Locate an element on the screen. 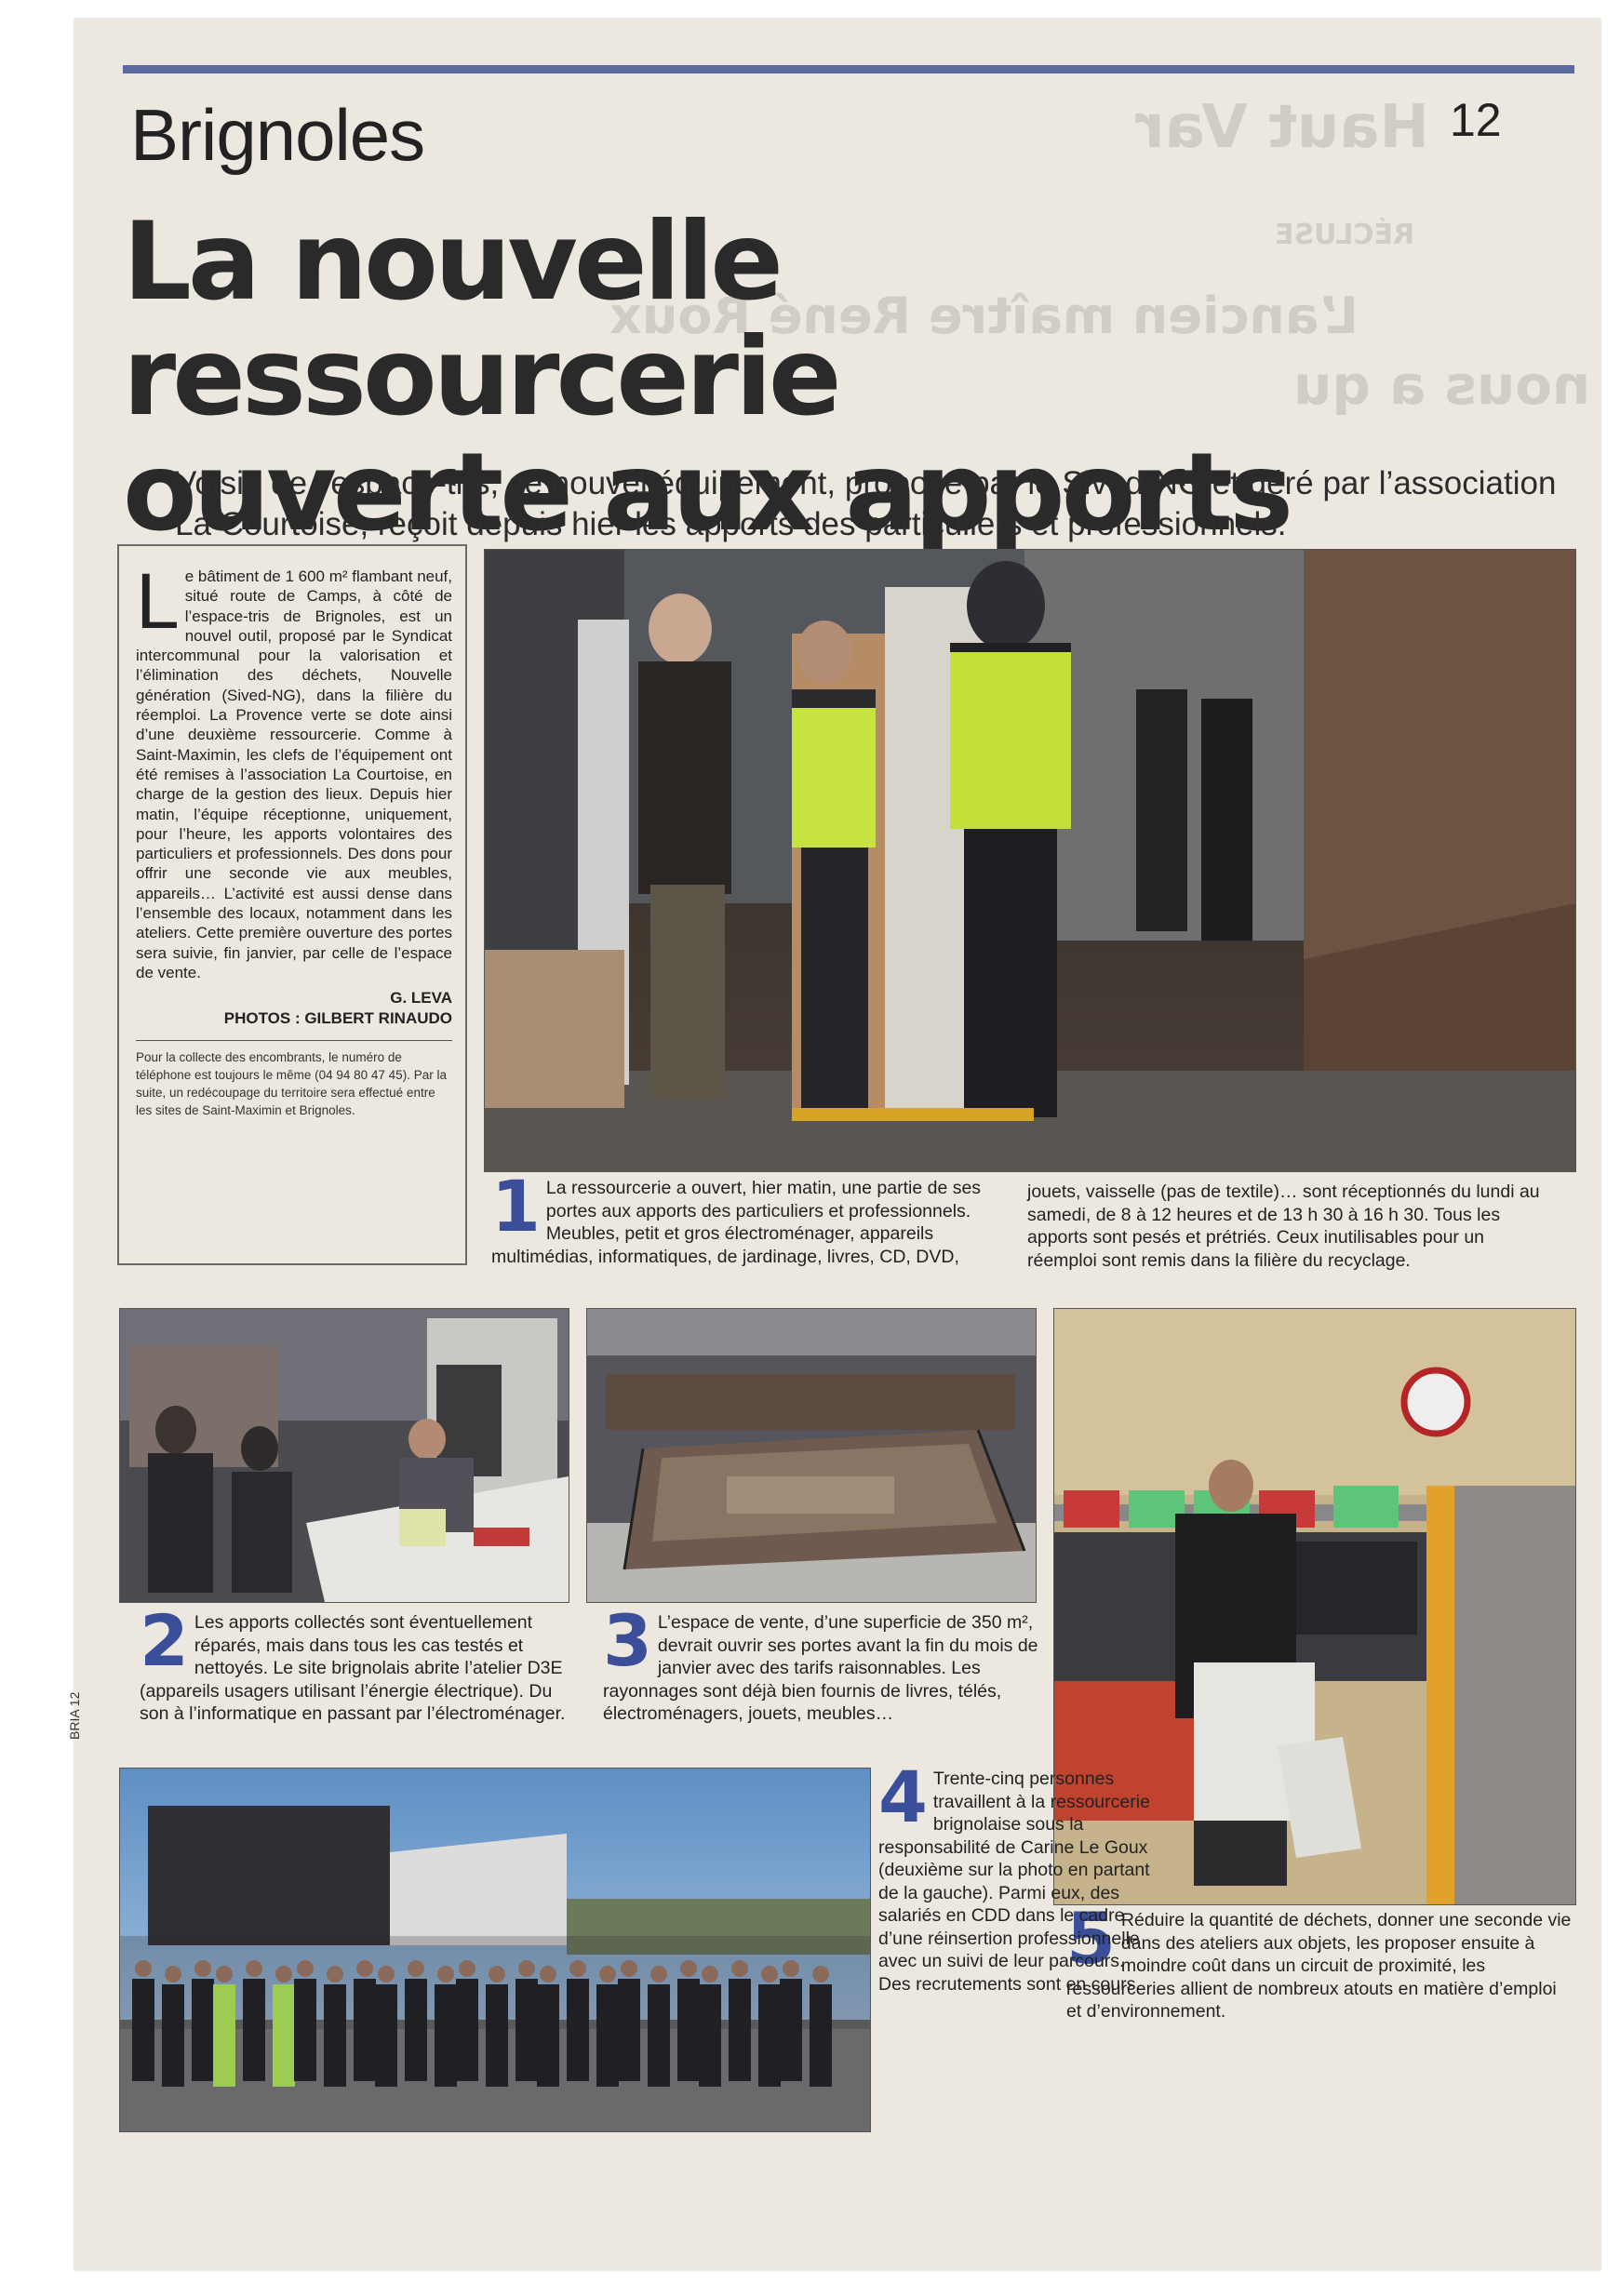  photo-sales-area is located at coordinates (811, 1455).